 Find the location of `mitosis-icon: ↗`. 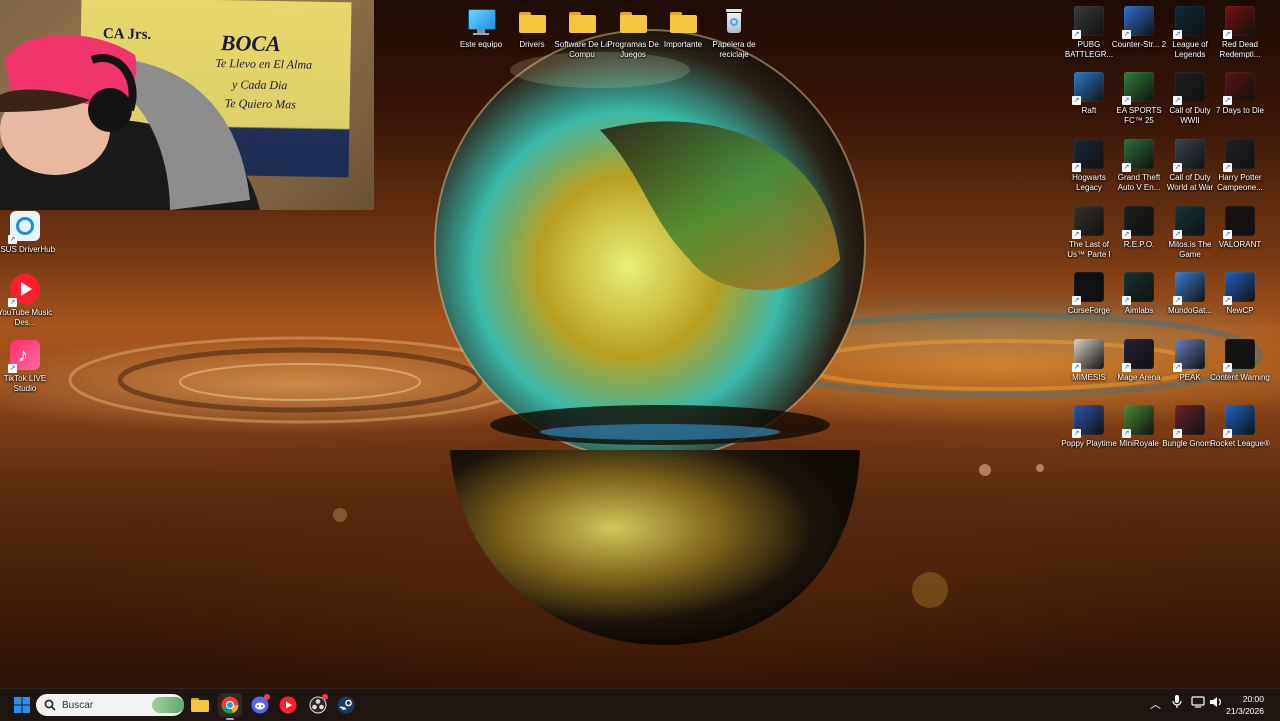

mitosis-icon: ↗ is located at coordinates (1189, 222).